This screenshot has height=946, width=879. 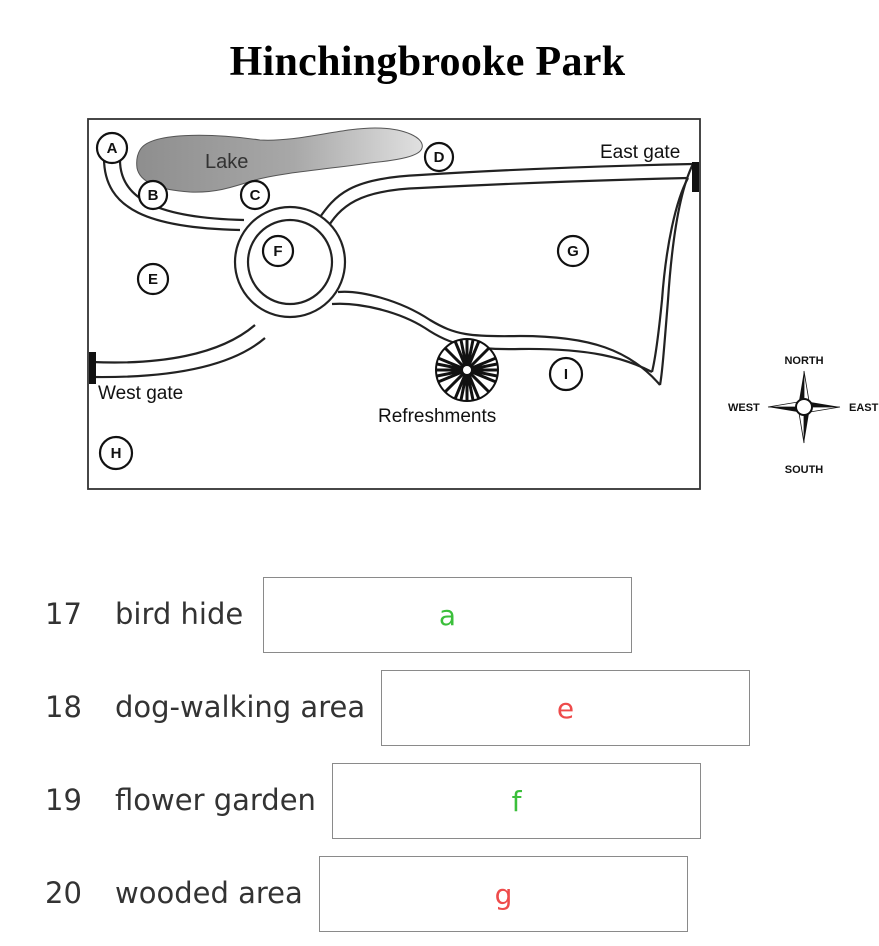 I want to click on question-label: flower garden, so click(x=215, y=800).